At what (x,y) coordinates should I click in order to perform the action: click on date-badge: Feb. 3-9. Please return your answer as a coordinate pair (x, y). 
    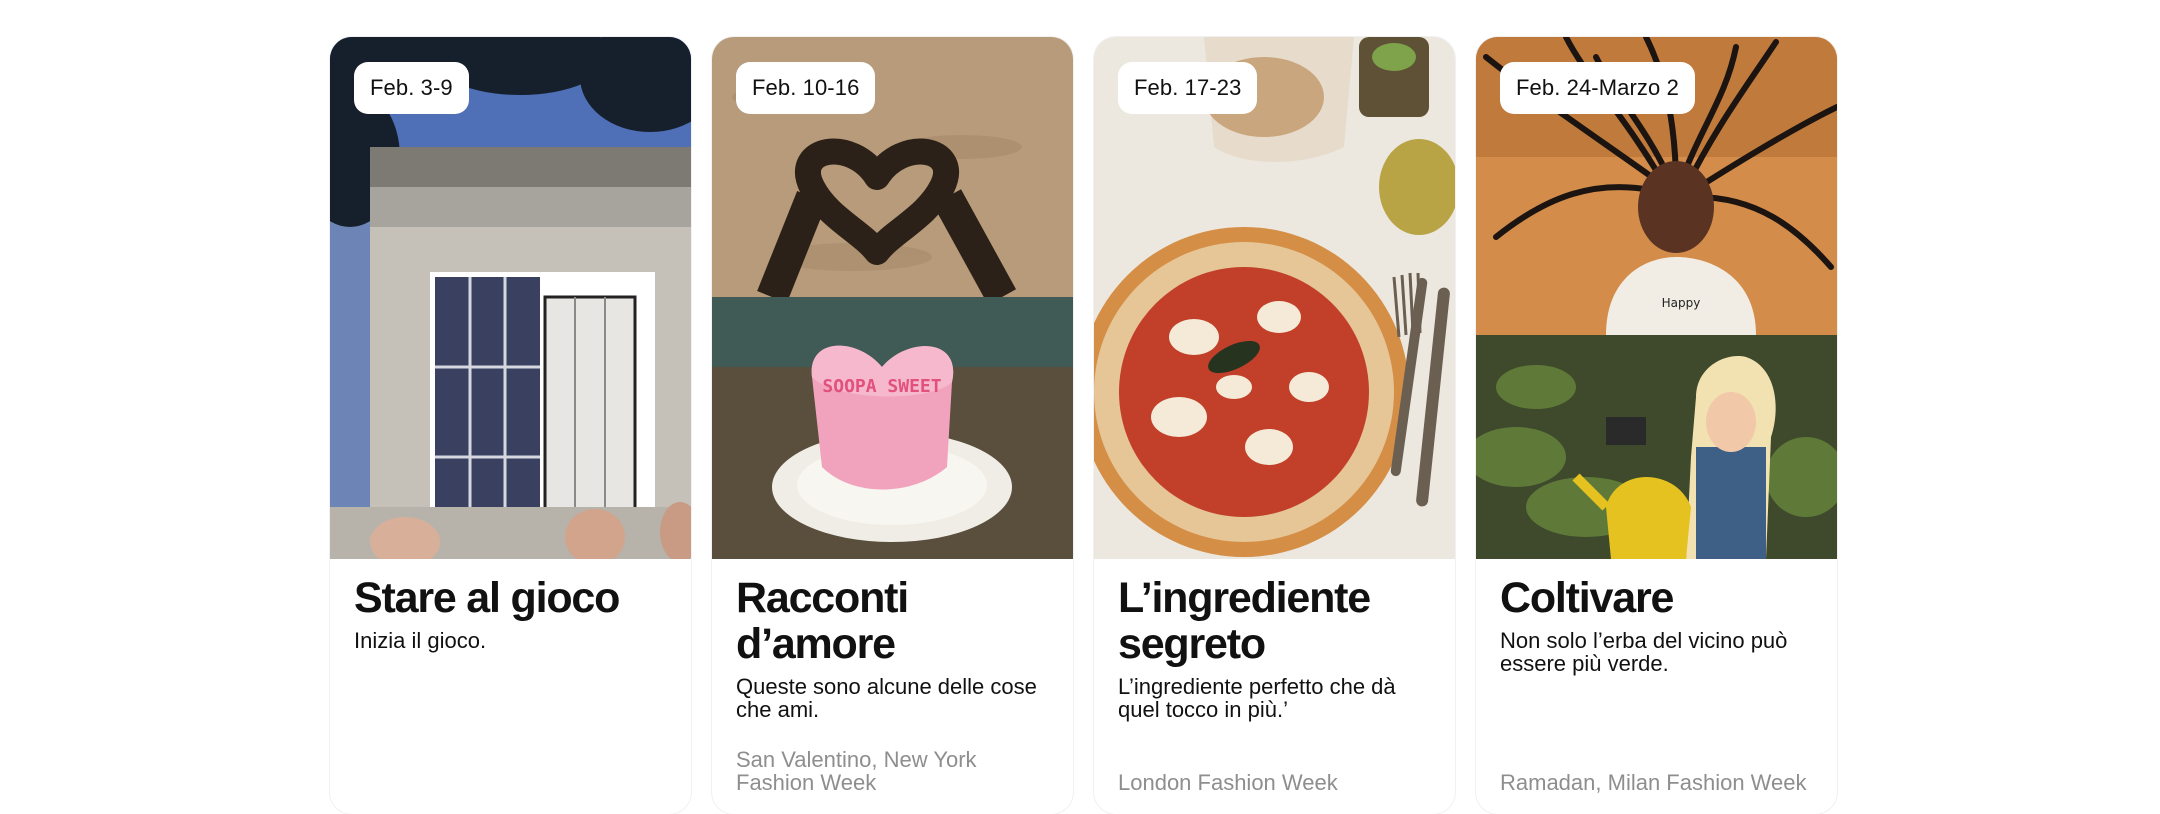
    Looking at the image, I should click on (411, 88).